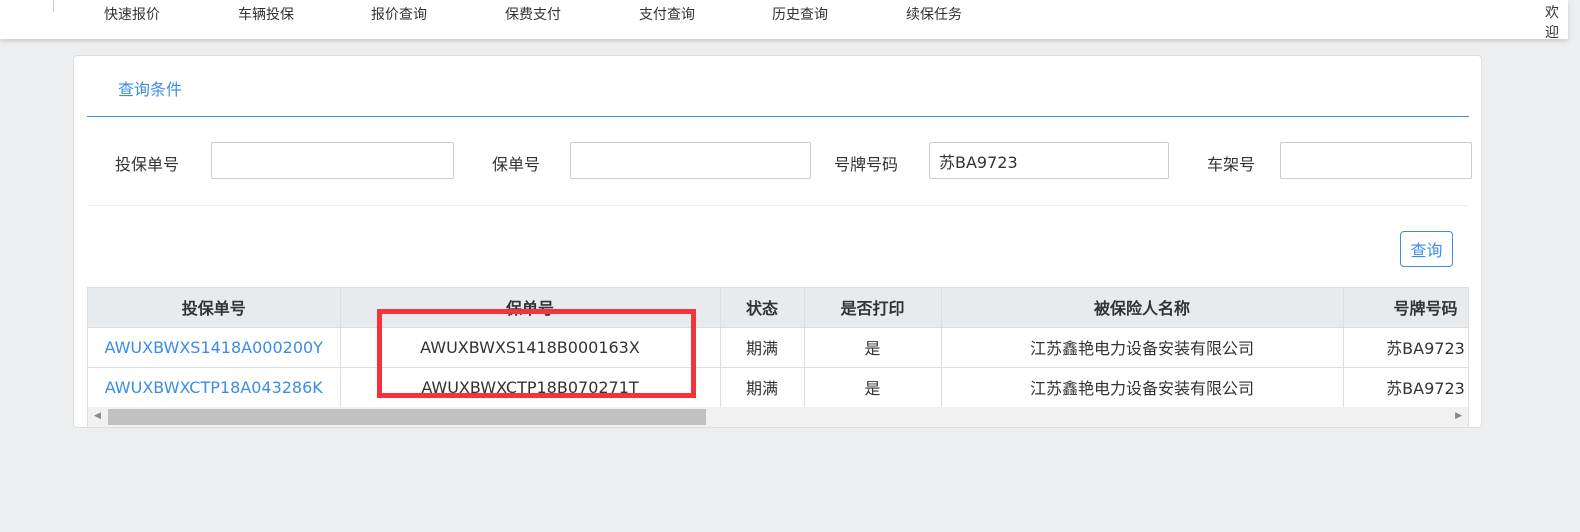  I want to click on proposal-no-input, so click(332, 160).